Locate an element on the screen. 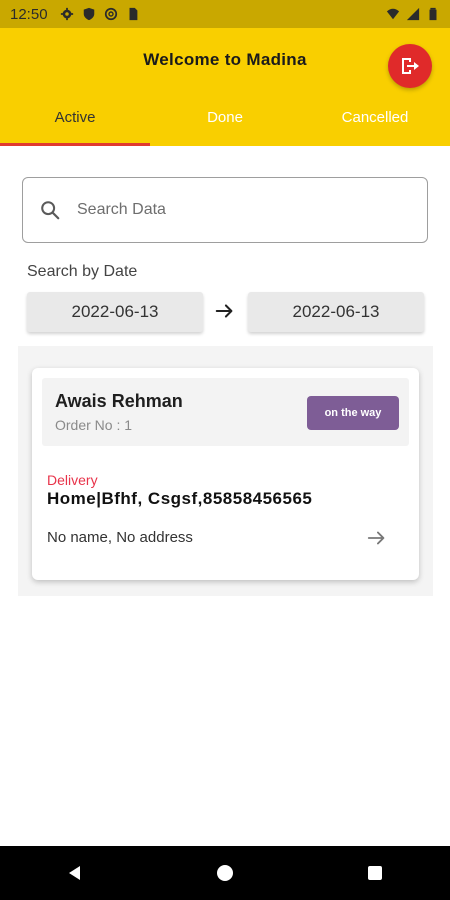  tab-active: Active is located at coordinates (75, 123).